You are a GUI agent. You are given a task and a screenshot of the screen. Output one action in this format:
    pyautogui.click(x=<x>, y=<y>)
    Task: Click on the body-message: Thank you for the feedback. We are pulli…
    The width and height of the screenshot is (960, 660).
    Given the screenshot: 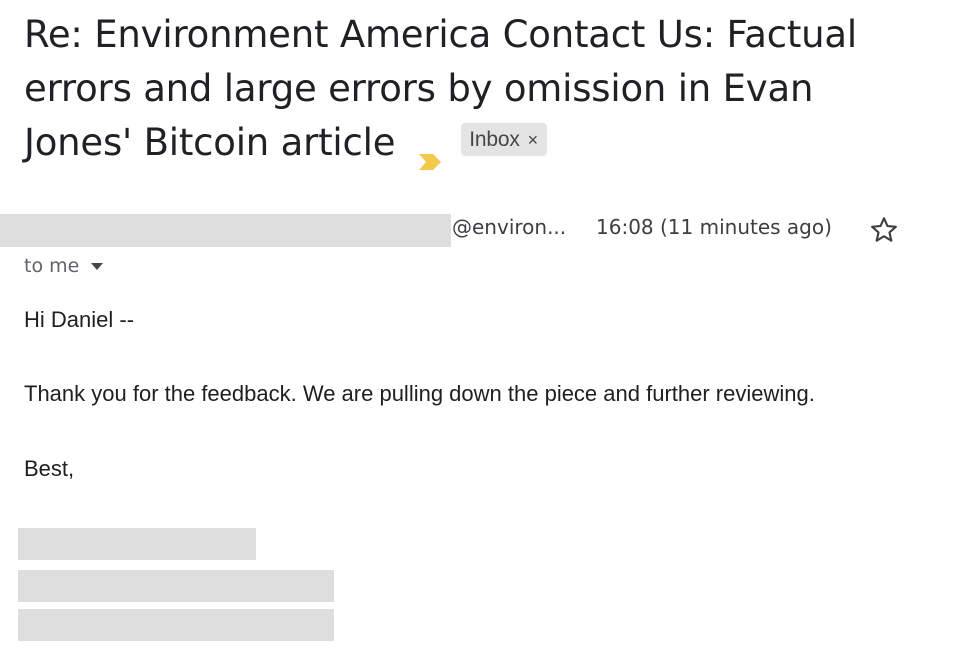 What is the action you would take?
    pyautogui.click(x=419, y=393)
    